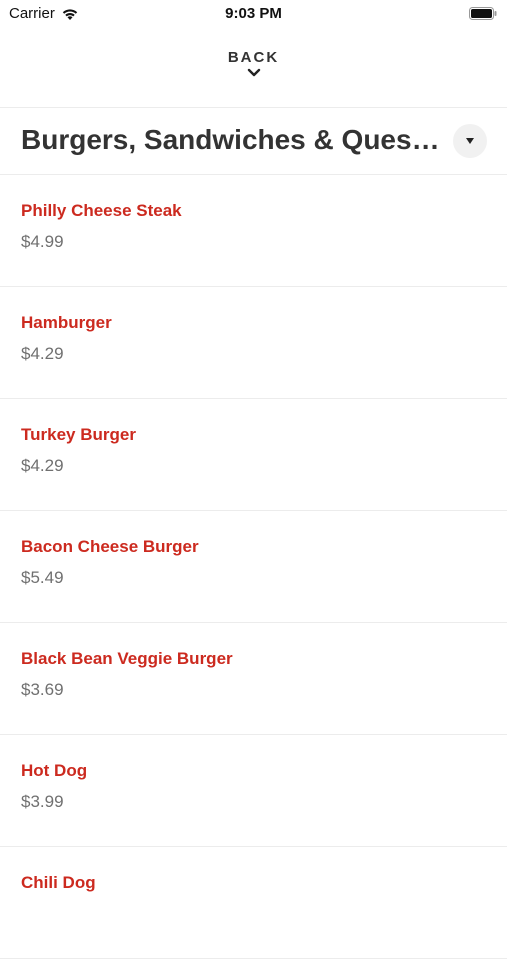 The height and width of the screenshot is (959, 507). What do you see at coordinates (253, 72) in the screenshot?
I see `chevron-down-icon` at bounding box center [253, 72].